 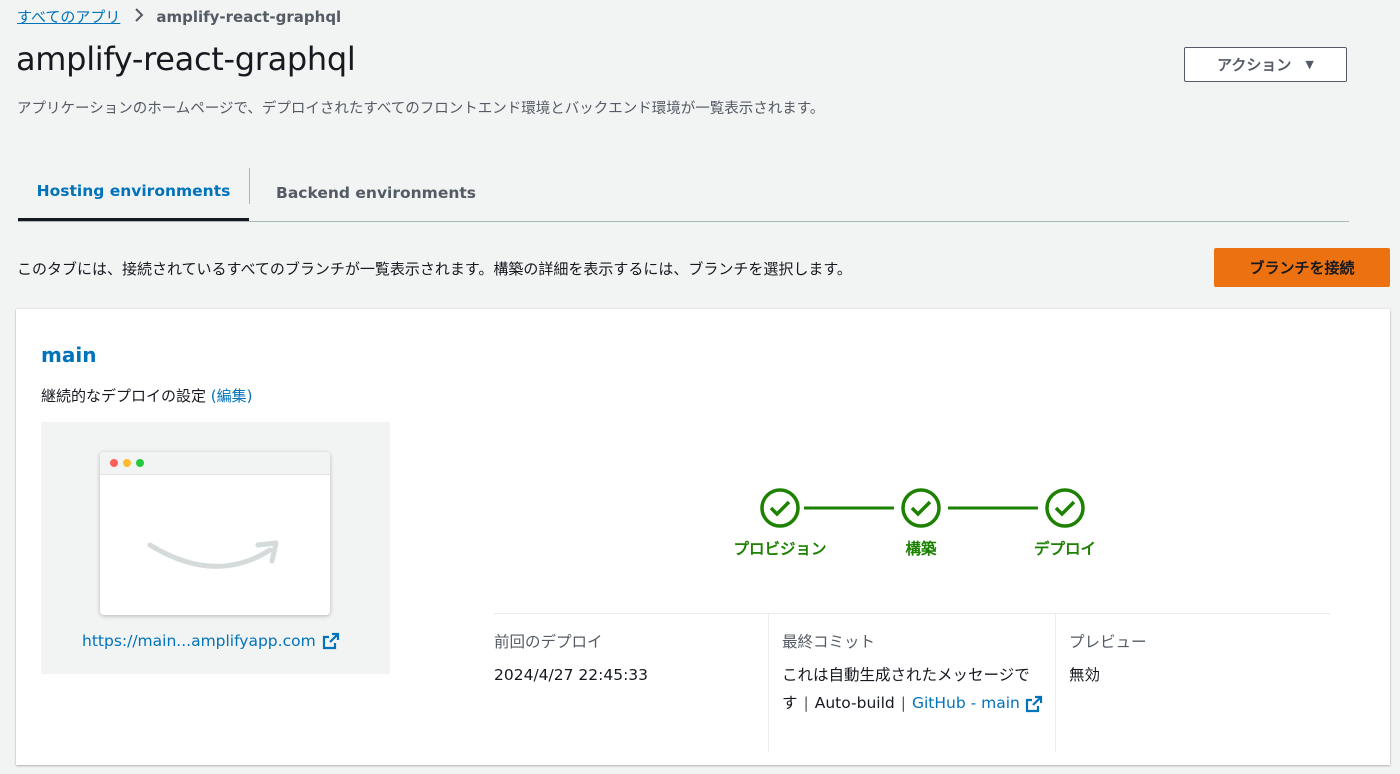 What do you see at coordinates (1064, 549) in the screenshot?
I see `stage-label: デプロイ` at bounding box center [1064, 549].